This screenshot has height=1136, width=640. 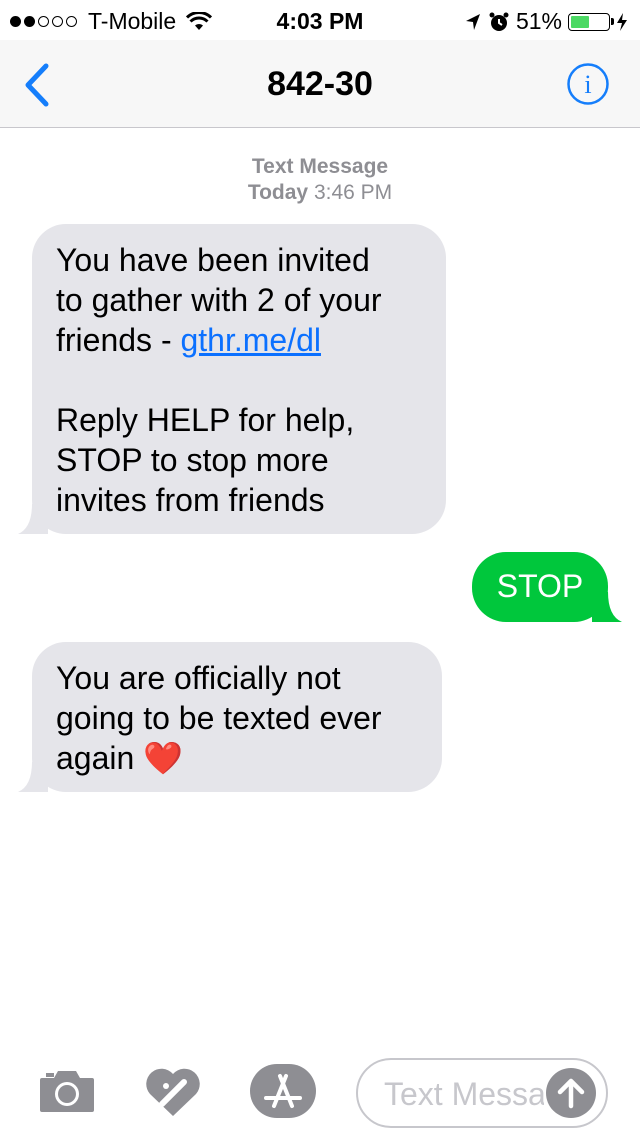 What do you see at coordinates (591, 21) in the screenshot?
I see `battery-icon` at bounding box center [591, 21].